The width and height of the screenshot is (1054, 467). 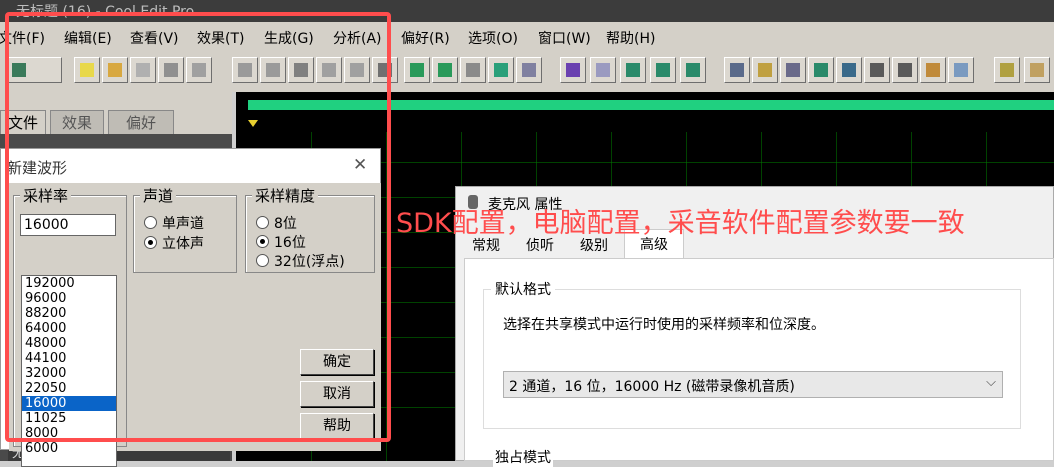 I want to click on channel-both-icon, so click(x=693, y=70).